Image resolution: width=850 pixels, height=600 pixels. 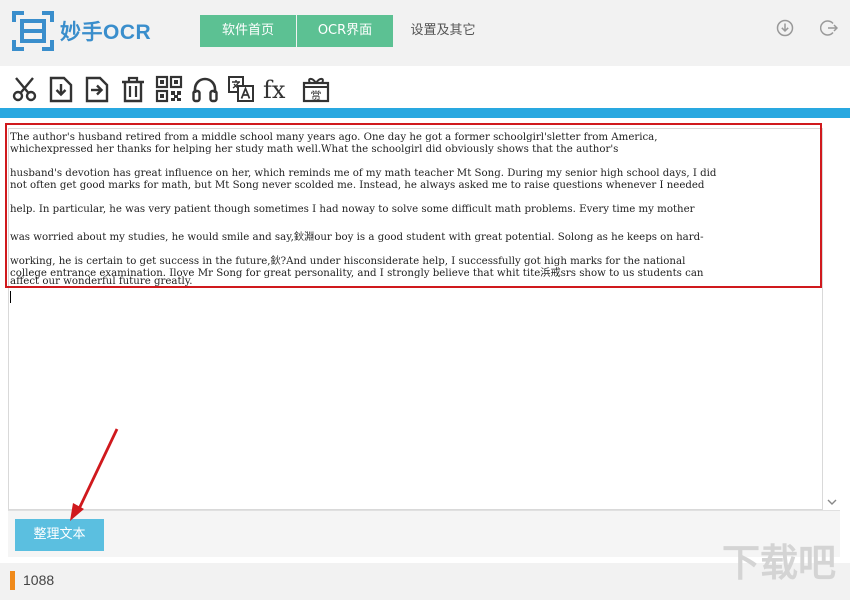 I want to click on logout-icon, so click(x=829, y=28).